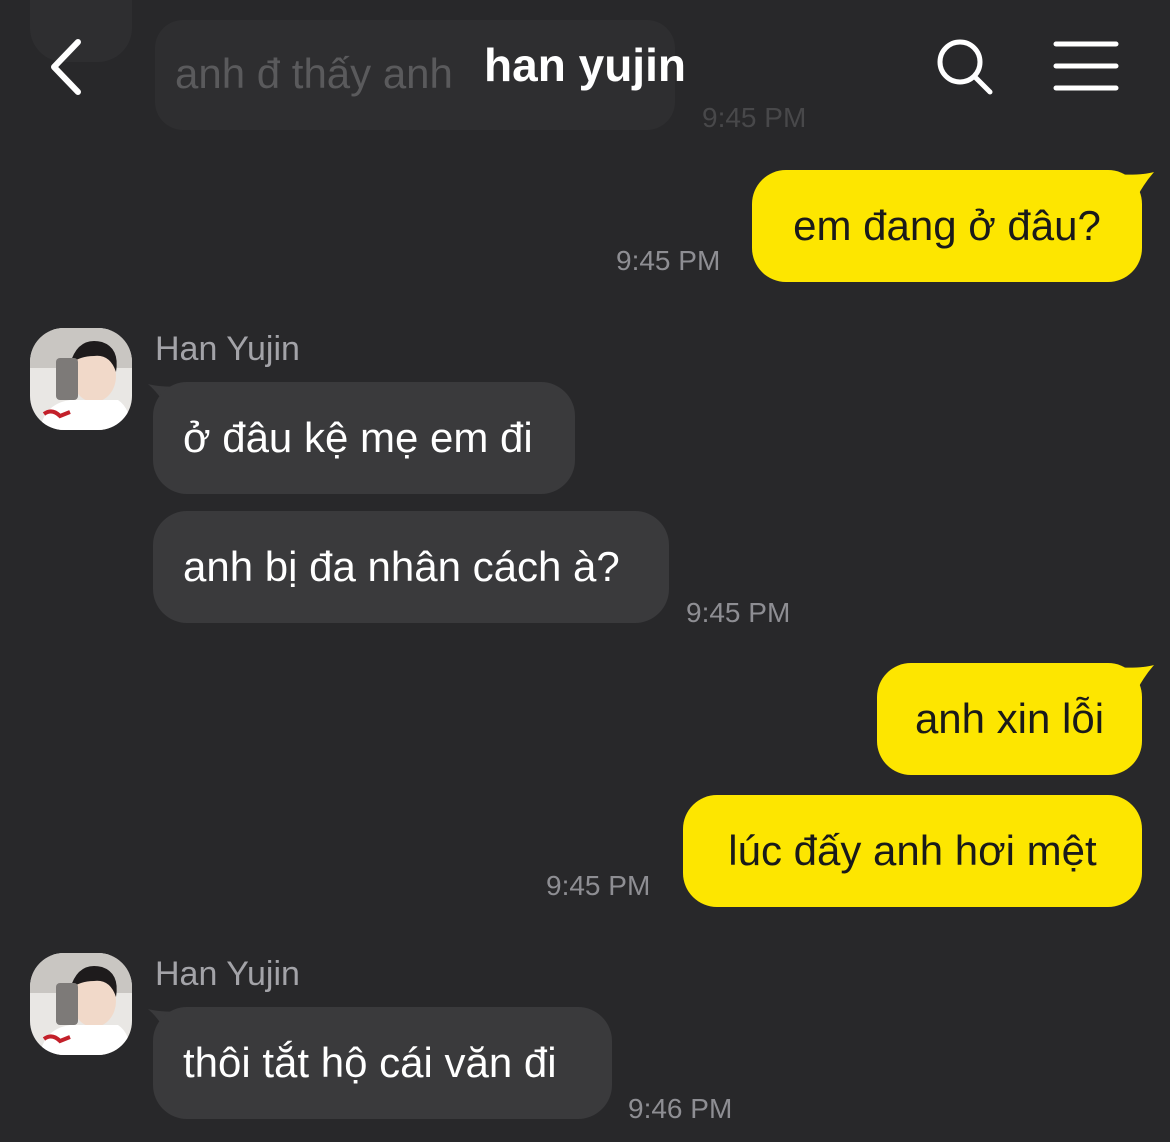 This screenshot has width=1170, height=1142. What do you see at coordinates (358, 437) in the screenshot?
I see `message-text: ở đâu kệ mẹ em đi` at bounding box center [358, 437].